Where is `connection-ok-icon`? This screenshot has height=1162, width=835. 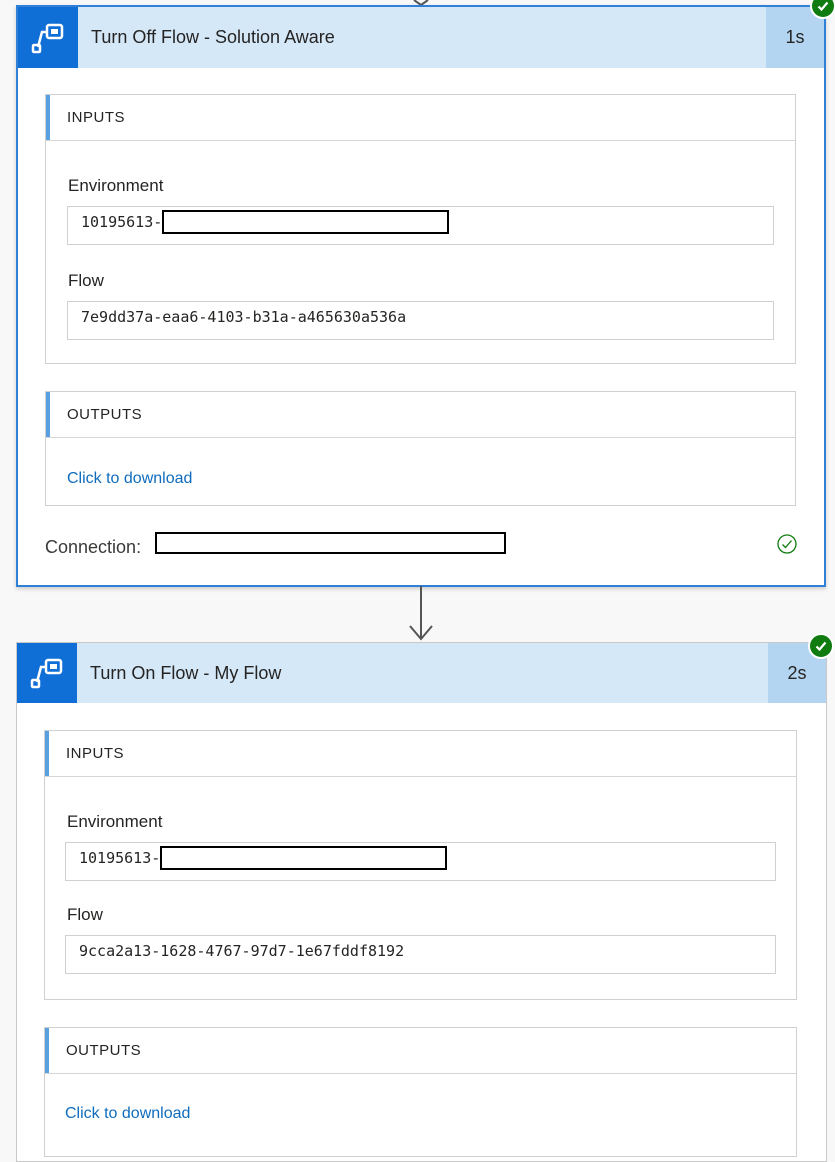 connection-ok-icon is located at coordinates (787, 544).